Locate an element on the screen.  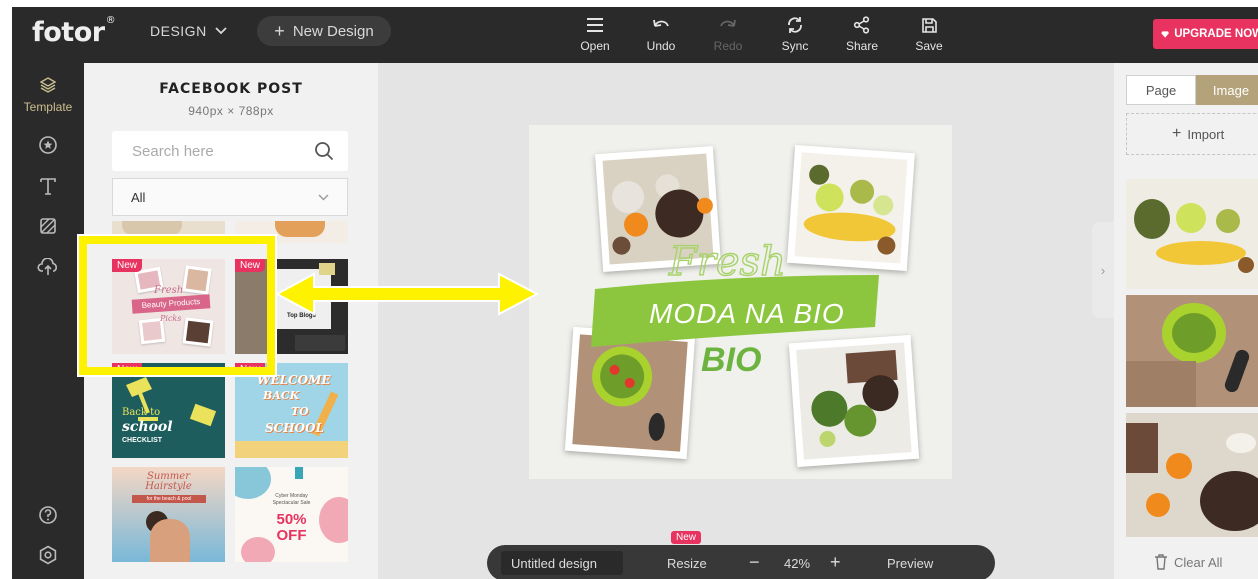
panel-title: FACEBOOK POST is located at coordinates (231, 89).